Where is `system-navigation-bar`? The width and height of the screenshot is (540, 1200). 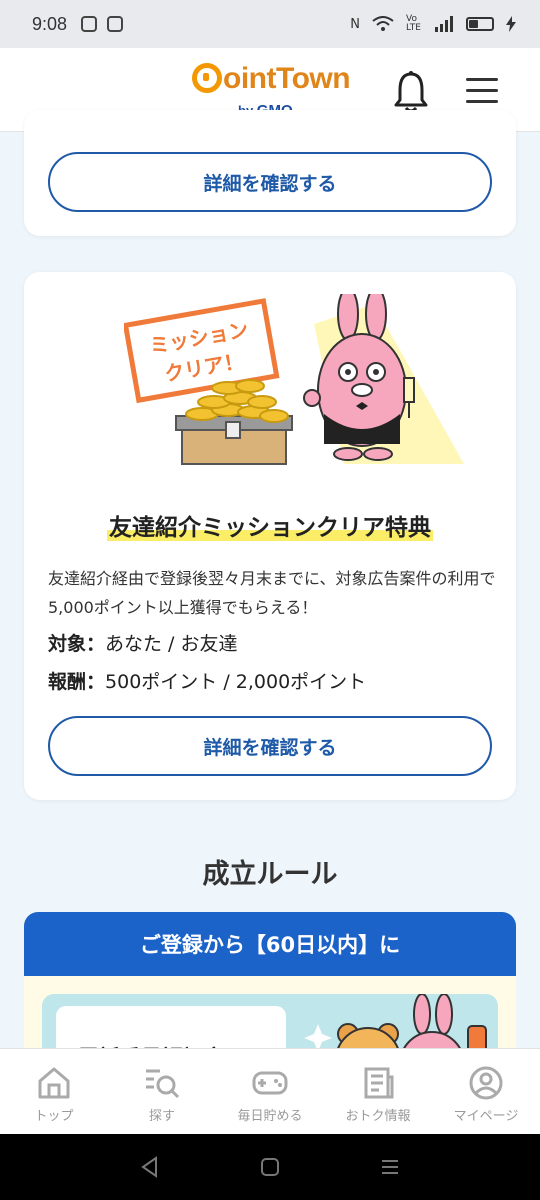
system-navigation-bar is located at coordinates (270, 1167).